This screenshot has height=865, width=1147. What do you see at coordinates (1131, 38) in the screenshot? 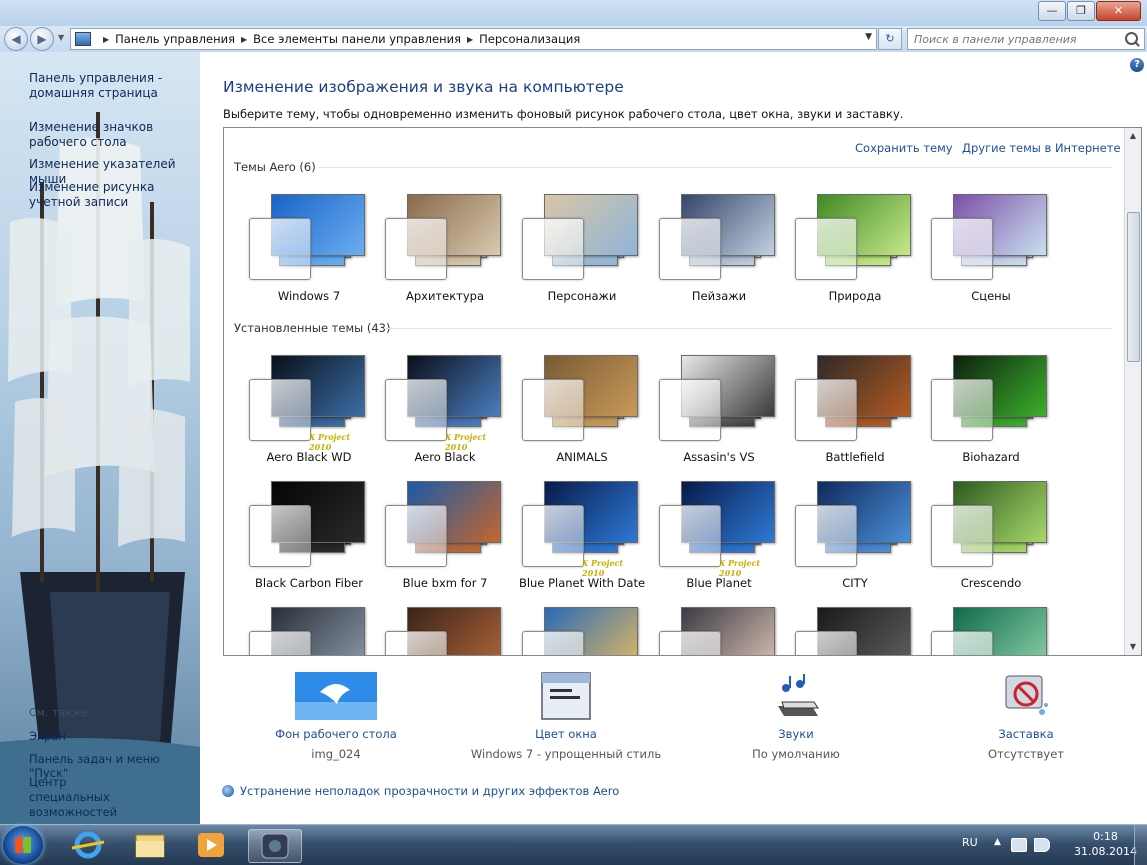
I see `search-icon` at bounding box center [1131, 38].